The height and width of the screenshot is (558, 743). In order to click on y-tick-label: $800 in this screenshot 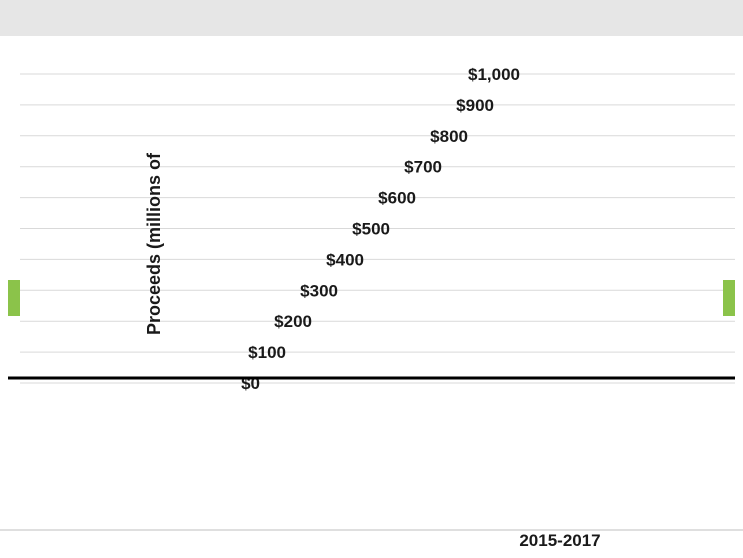, I will do `click(449, 136)`.